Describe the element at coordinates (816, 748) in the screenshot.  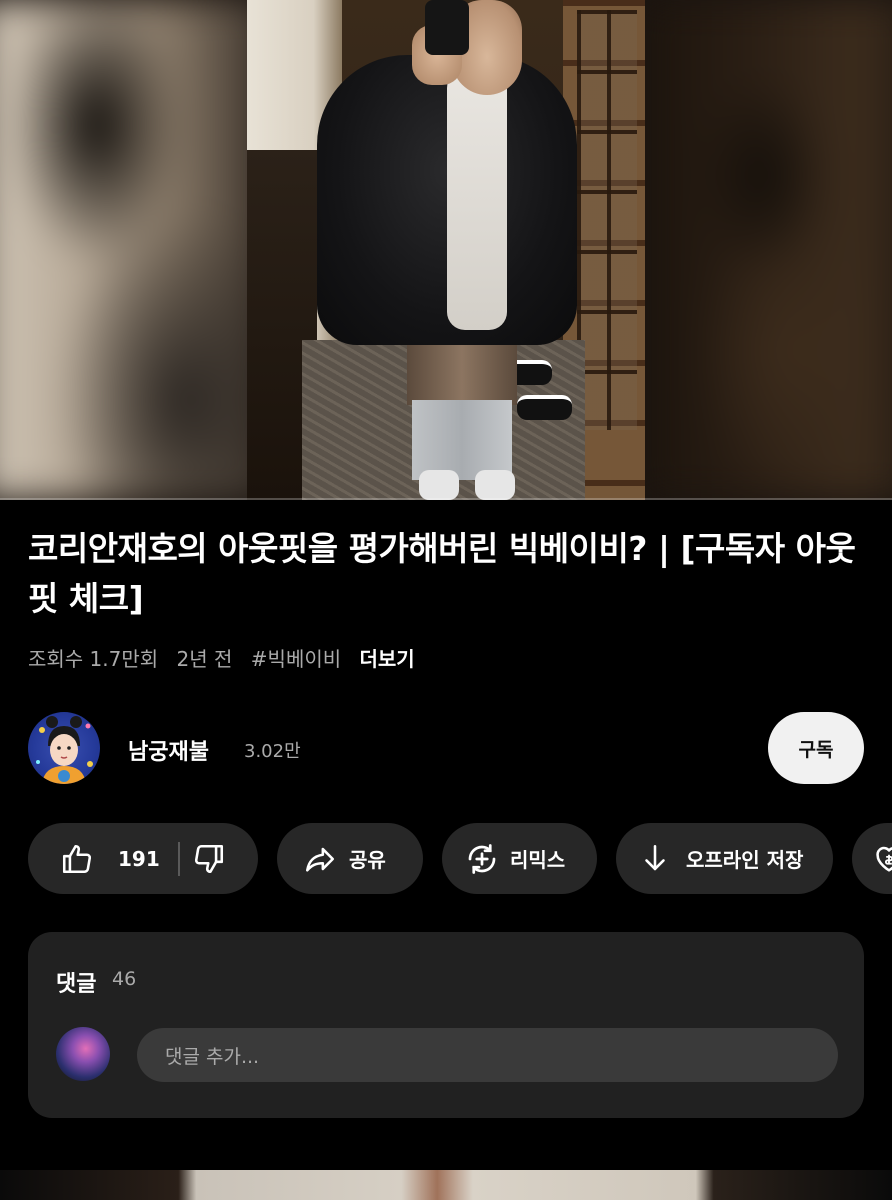
I see `subscribe-button: 구독` at that location.